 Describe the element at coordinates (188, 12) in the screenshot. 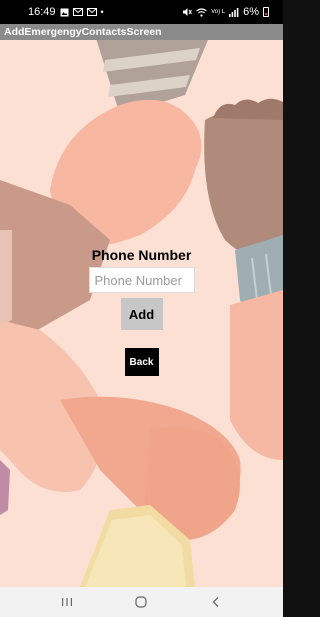

I see `mute-icon` at that location.